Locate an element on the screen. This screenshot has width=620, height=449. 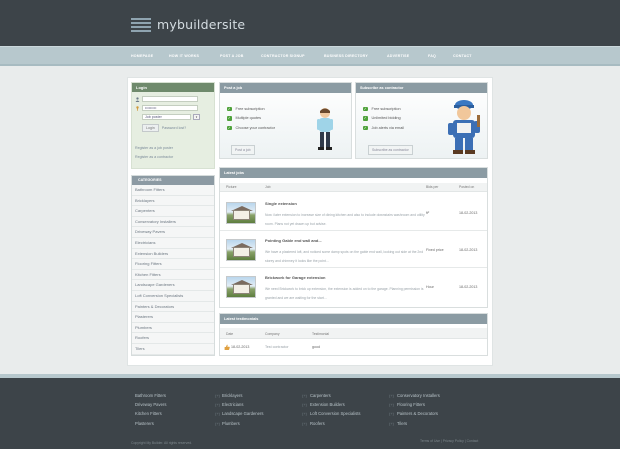
footer-link: Tilers is located at coordinates (418, 425).